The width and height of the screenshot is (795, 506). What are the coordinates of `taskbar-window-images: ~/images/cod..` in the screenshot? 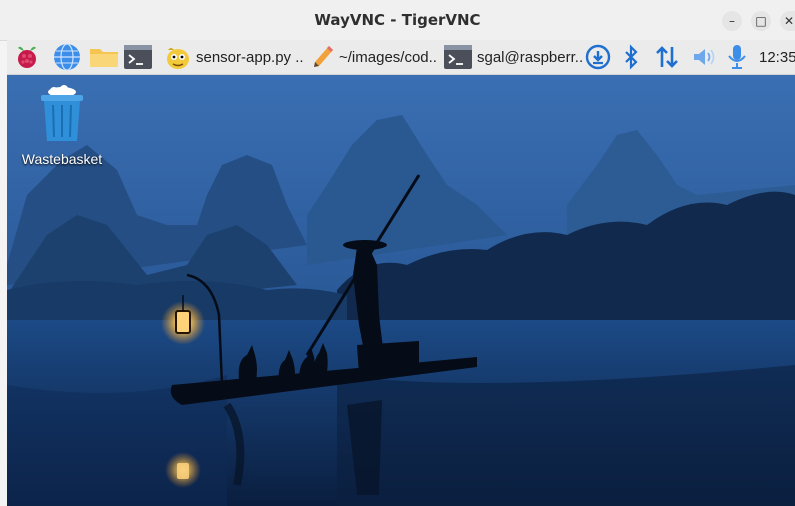 It's located at (374, 57).